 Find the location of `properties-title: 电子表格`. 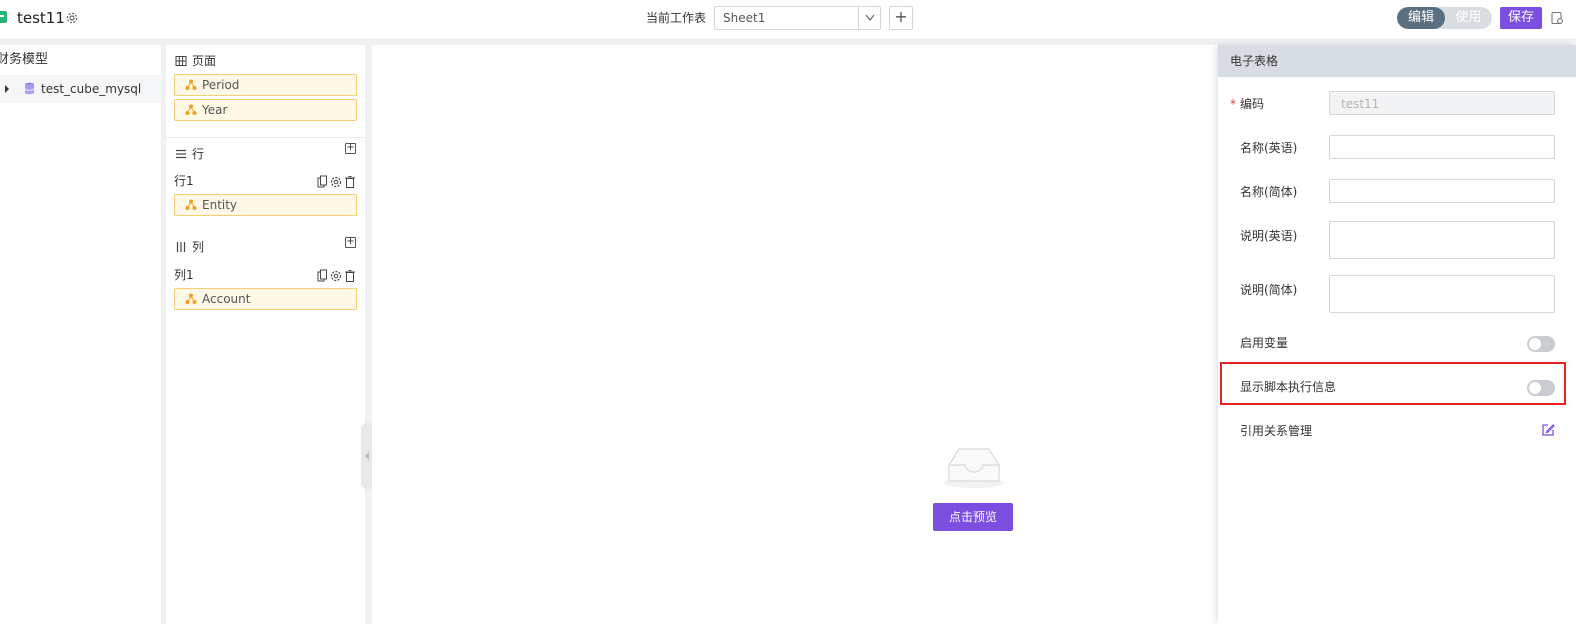

properties-title: 电子表格 is located at coordinates (1254, 61).